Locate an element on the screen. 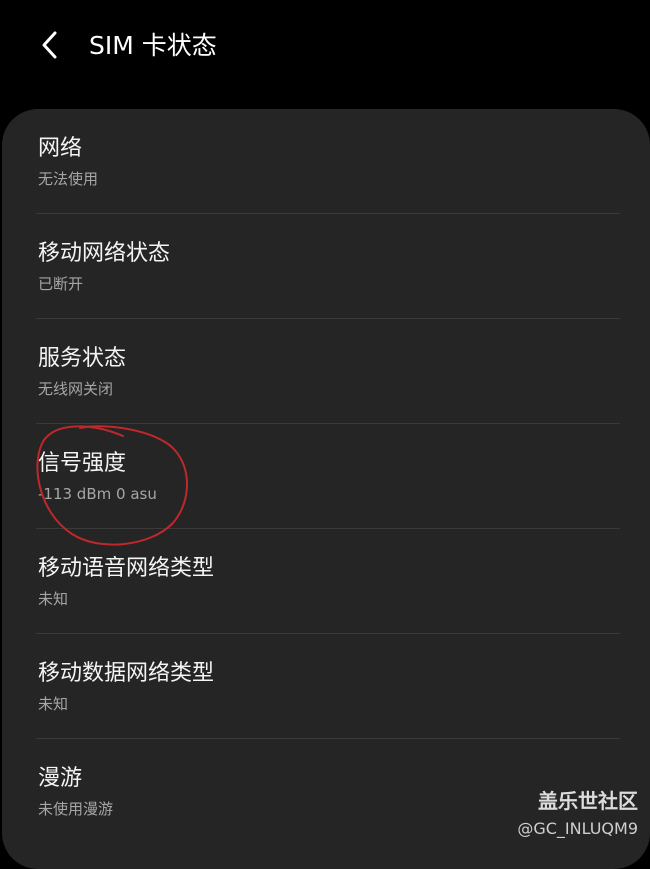  list-item-value: 无法使用 is located at coordinates (68, 179).